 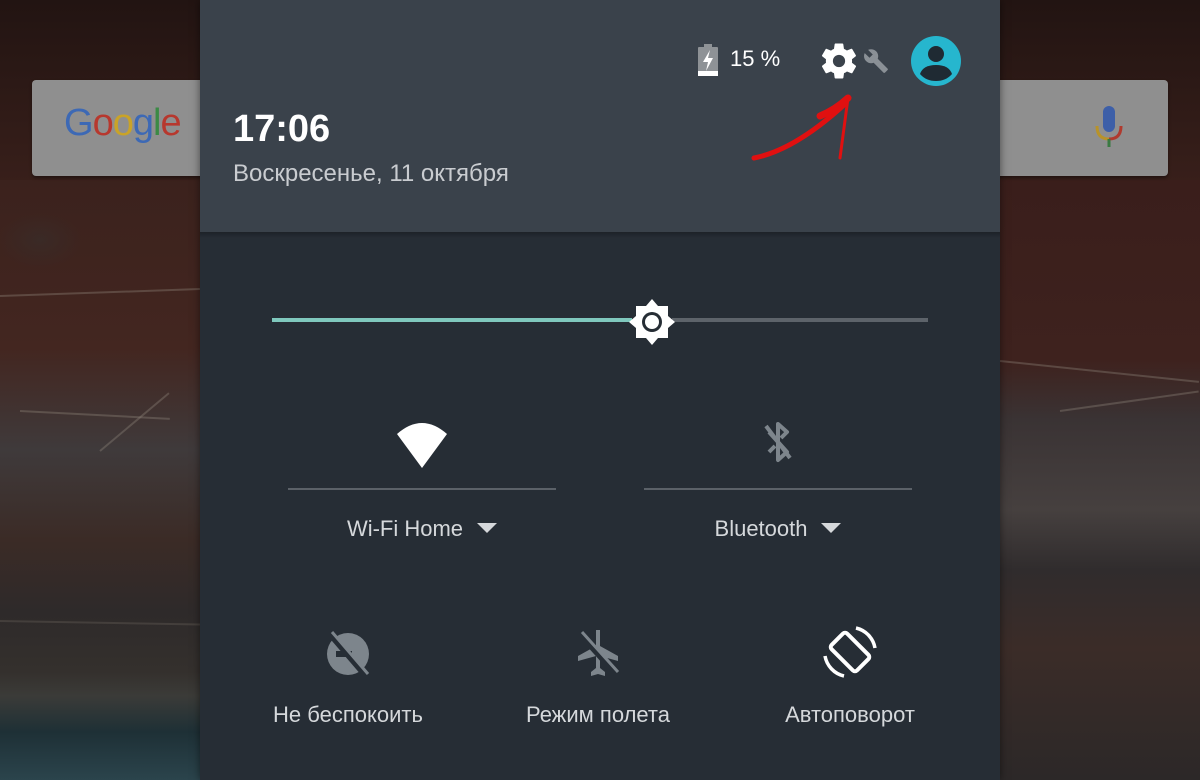 What do you see at coordinates (100, 480) in the screenshot?
I see `wallpaper-left` at bounding box center [100, 480].